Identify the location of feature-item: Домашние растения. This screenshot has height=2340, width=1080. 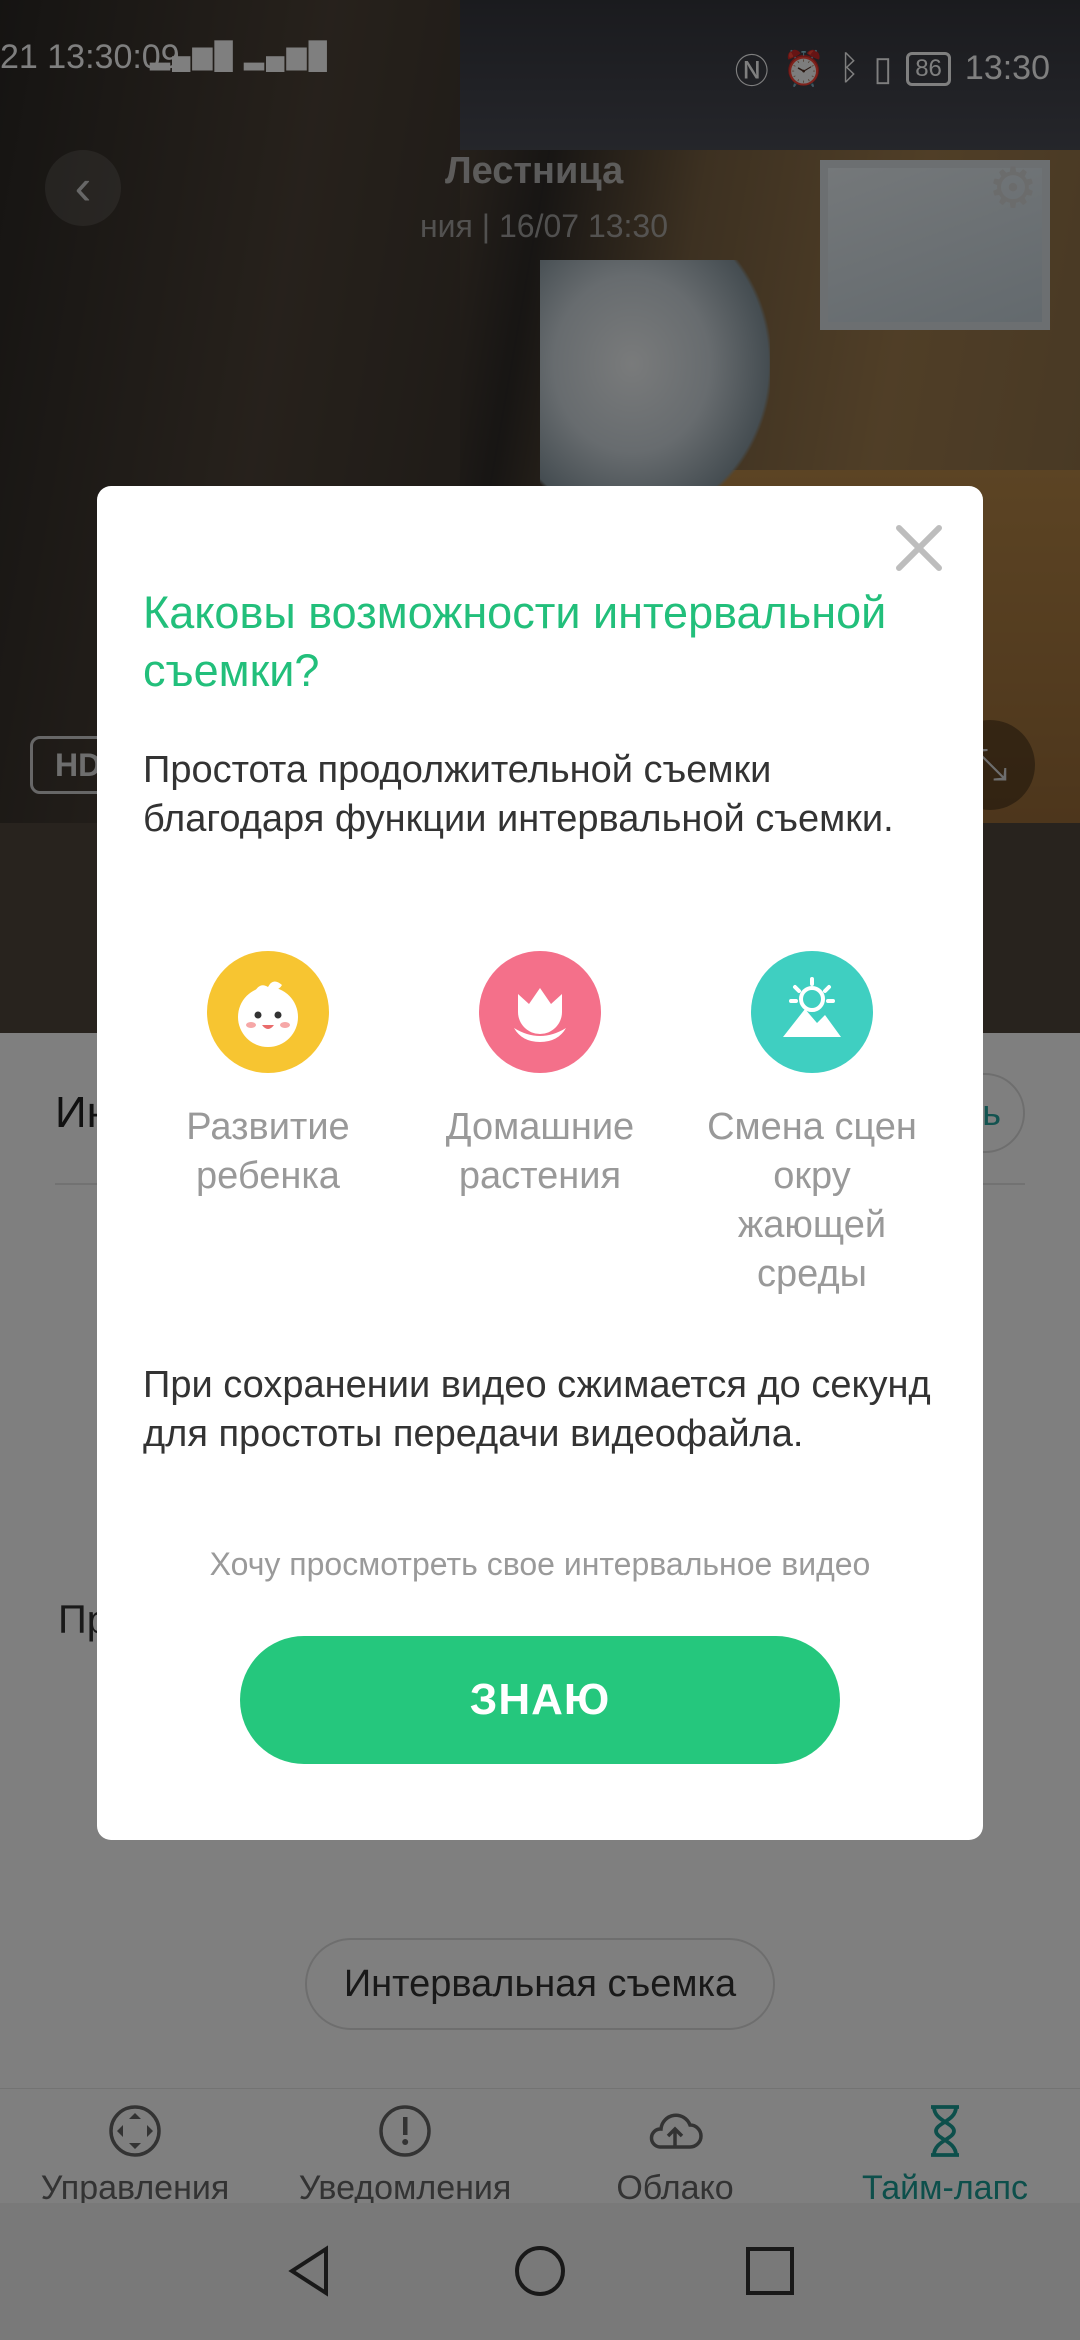
(540, 1125).